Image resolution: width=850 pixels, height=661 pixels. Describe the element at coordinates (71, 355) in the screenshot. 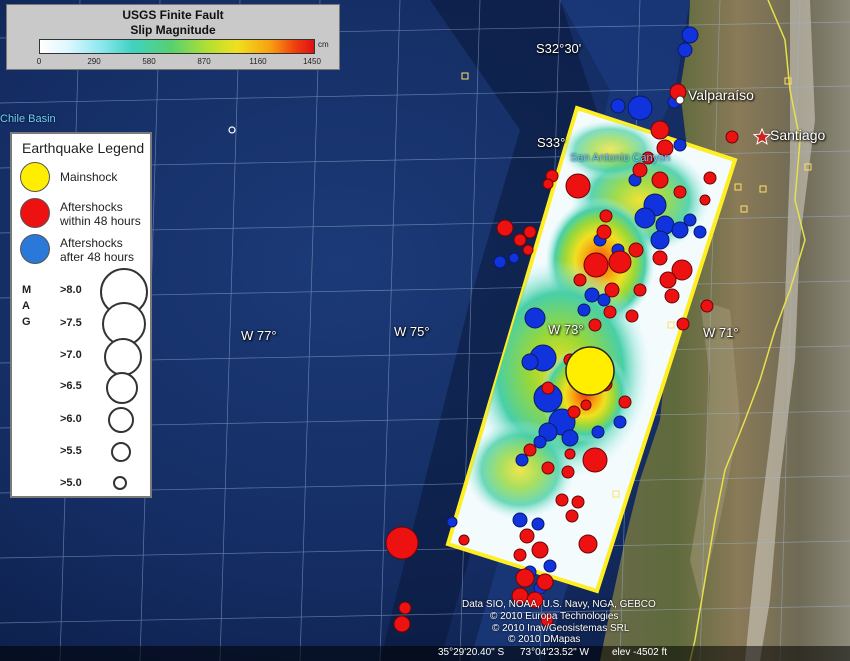

I see `magnitude-label: >7.0` at that location.